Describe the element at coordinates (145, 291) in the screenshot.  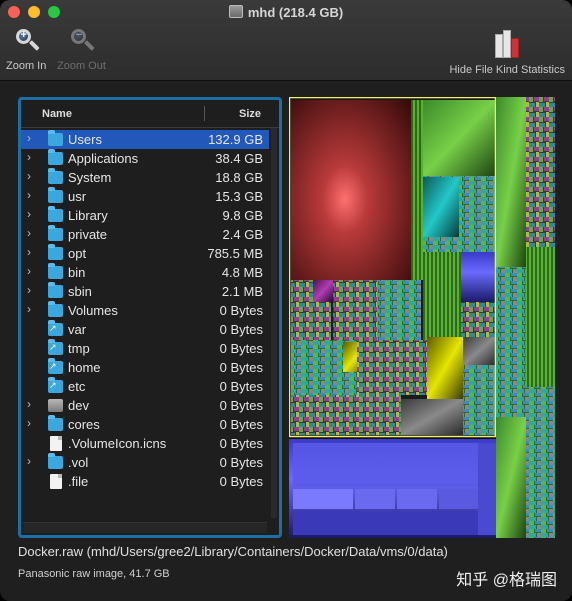
I see `file-list-row: › sbin 2.1 MB` at that location.